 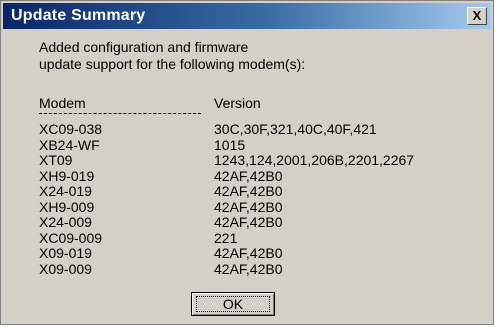 What do you see at coordinates (56, 160) in the screenshot?
I see `modem-name: XT09` at bounding box center [56, 160].